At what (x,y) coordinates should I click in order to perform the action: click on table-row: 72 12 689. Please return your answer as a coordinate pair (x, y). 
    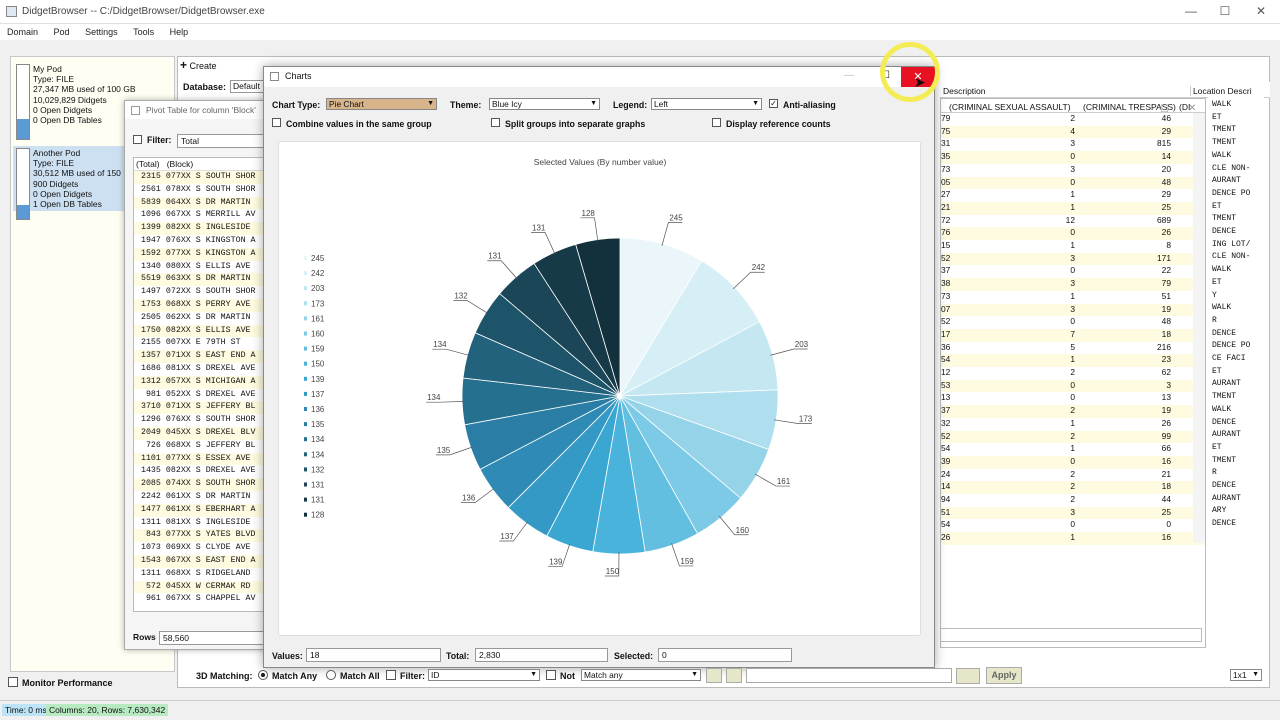
    Looking at the image, I should click on (1073, 221).